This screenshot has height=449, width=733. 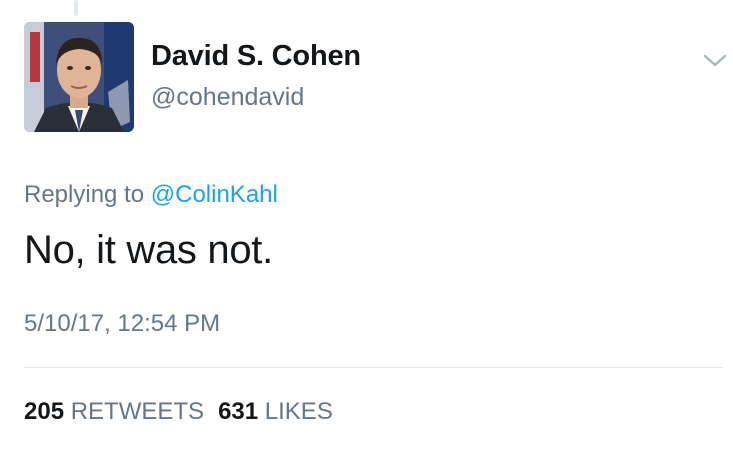 What do you see at coordinates (256, 56) in the screenshot?
I see `author-display-name: David S. Cohen` at bounding box center [256, 56].